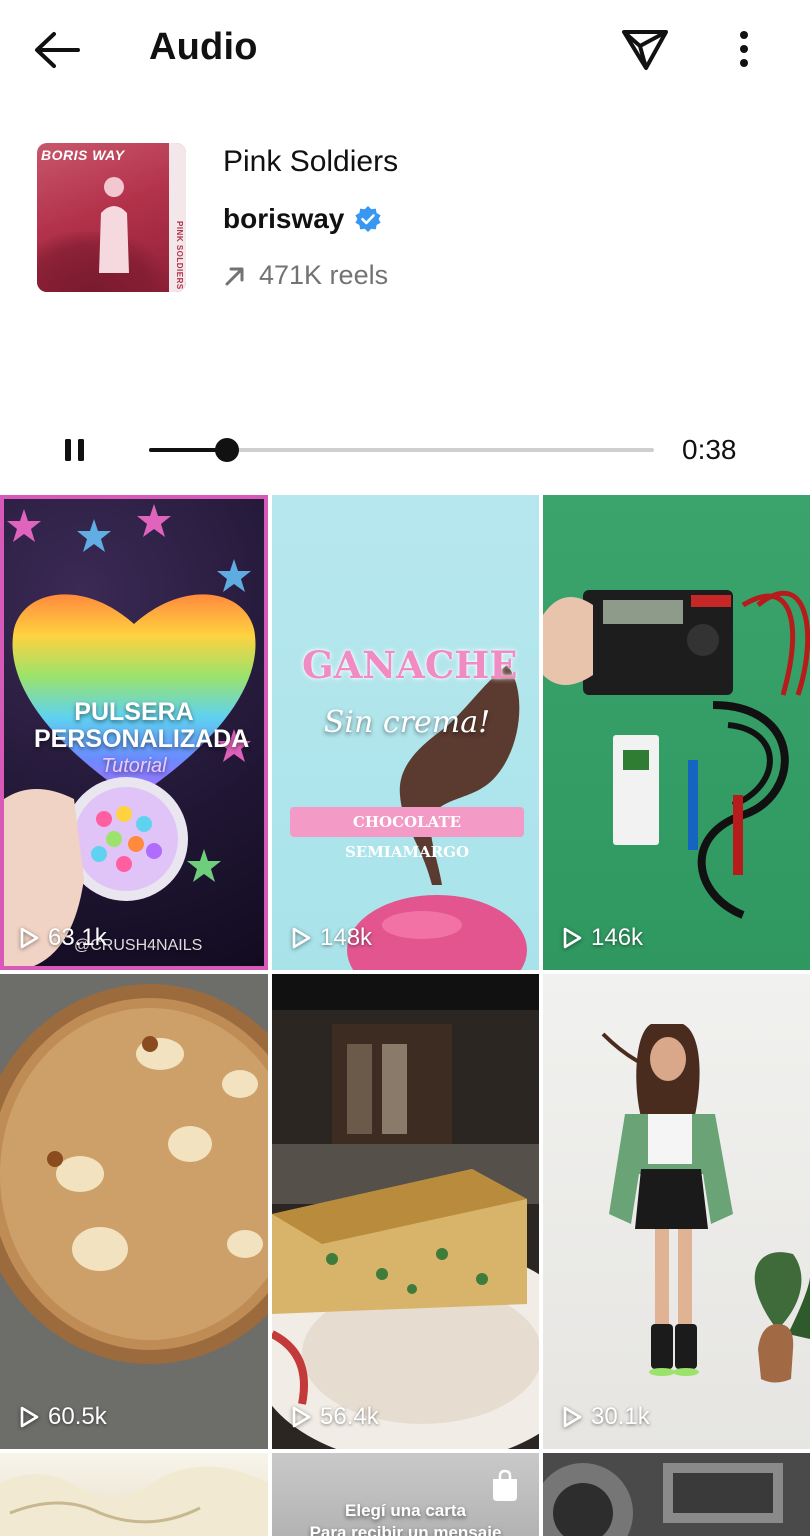  What do you see at coordinates (142, 725) in the screenshot?
I see `reel-overlay-title: PULSERA PERSONALIZADA` at bounding box center [142, 725].